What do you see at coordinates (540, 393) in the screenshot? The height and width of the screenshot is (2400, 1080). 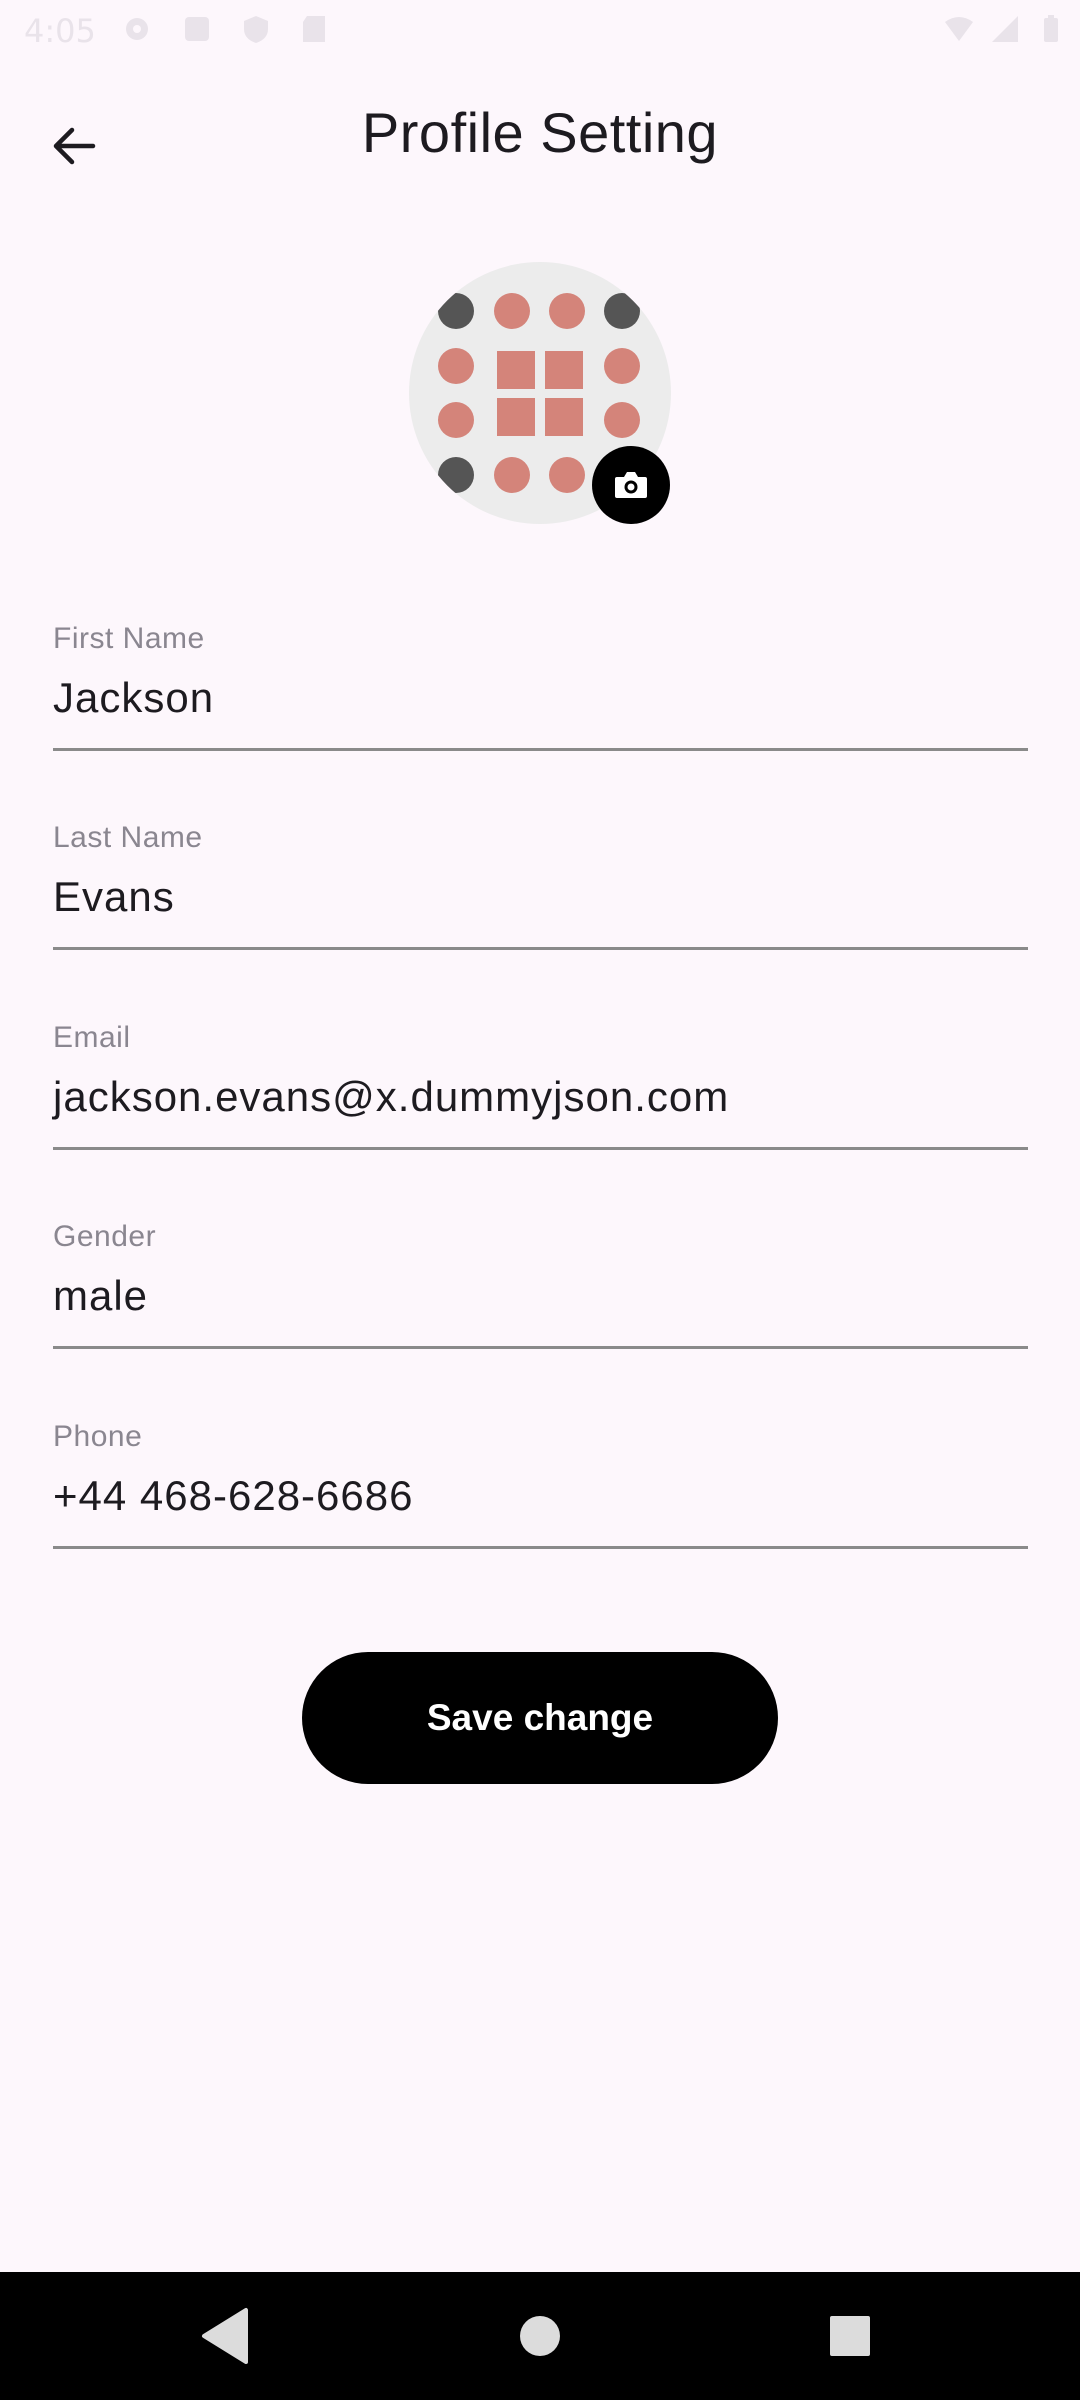 I see `avatar-container` at bounding box center [540, 393].